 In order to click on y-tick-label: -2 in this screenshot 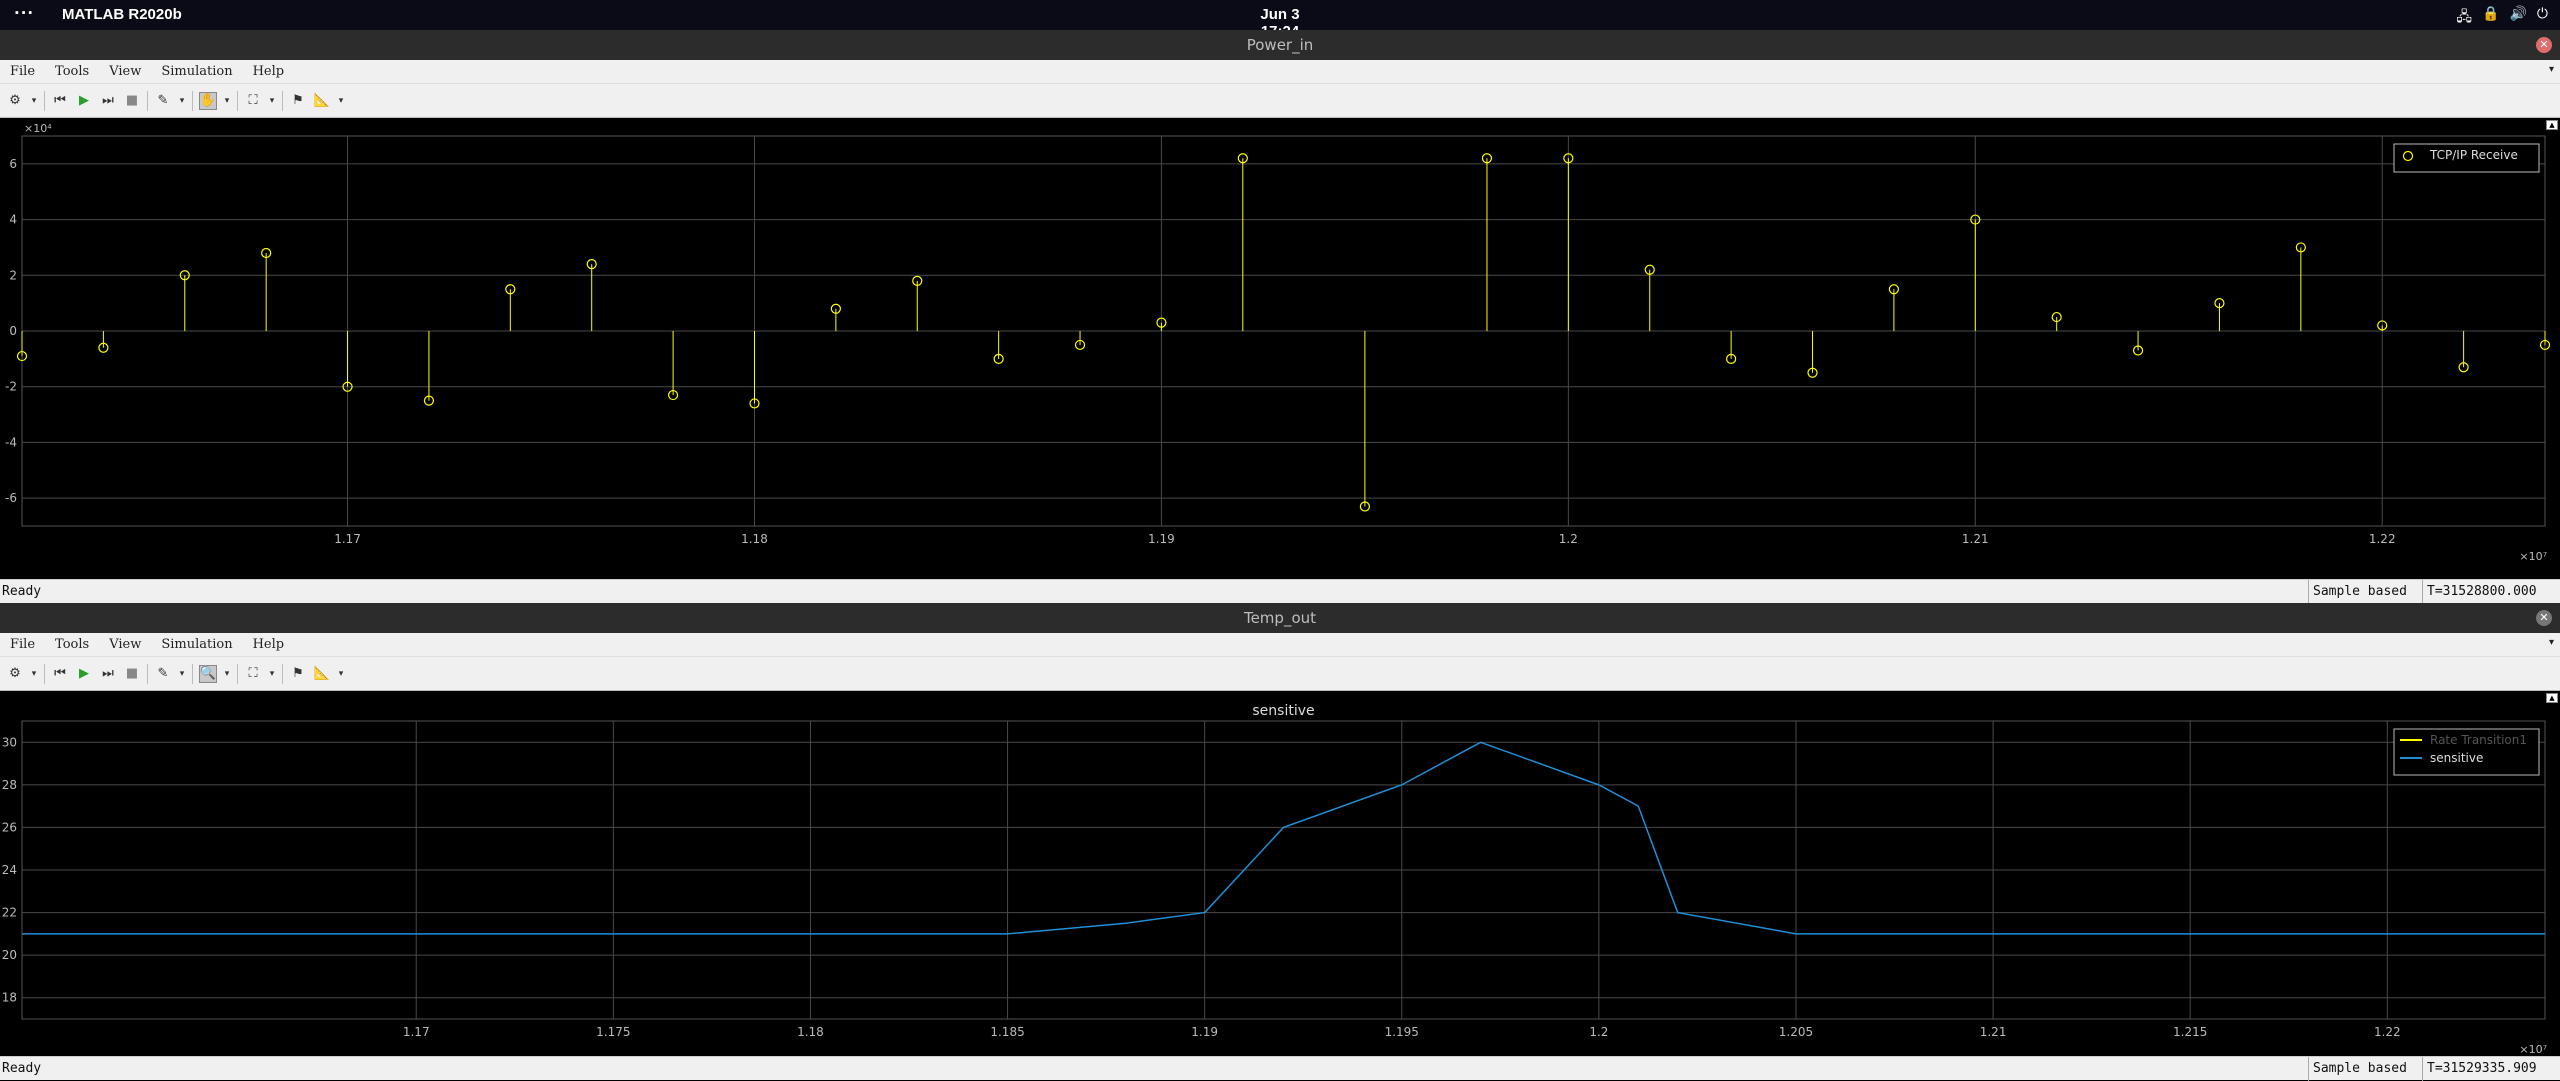, I will do `click(11, 387)`.